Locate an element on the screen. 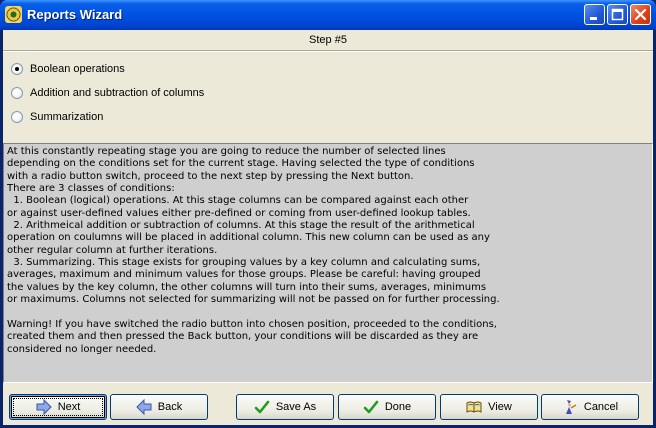 The image size is (656, 428). radio-addition-subtraction is located at coordinates (17, 93).